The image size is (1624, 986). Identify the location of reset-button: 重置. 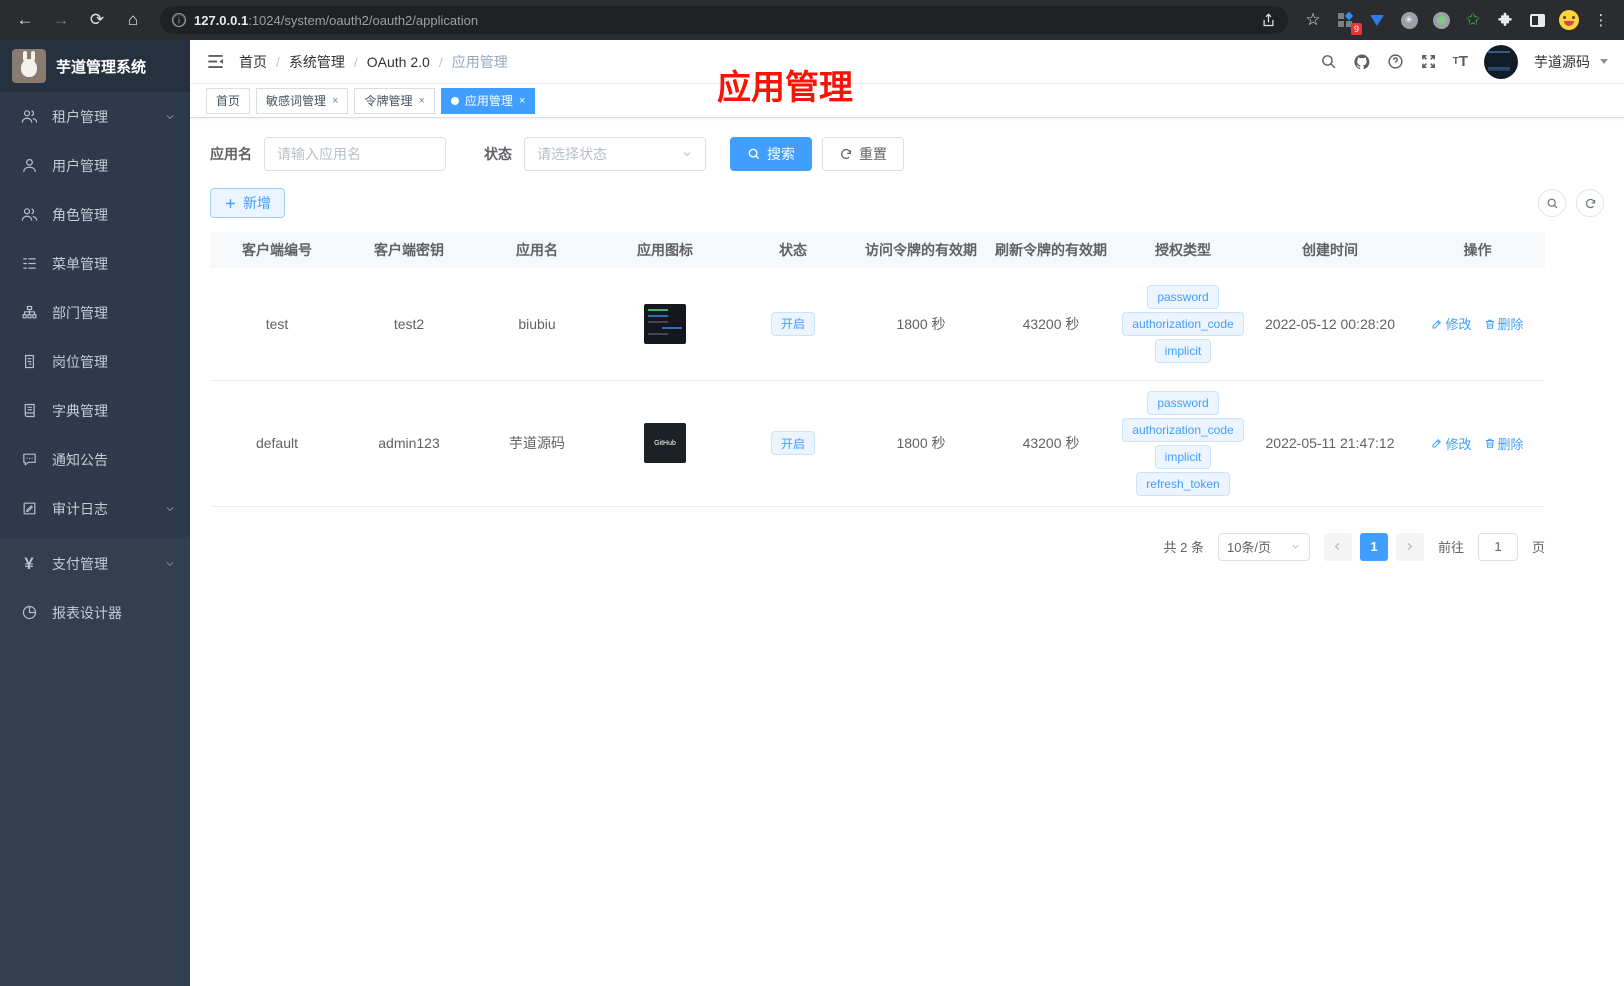
(863, 154).